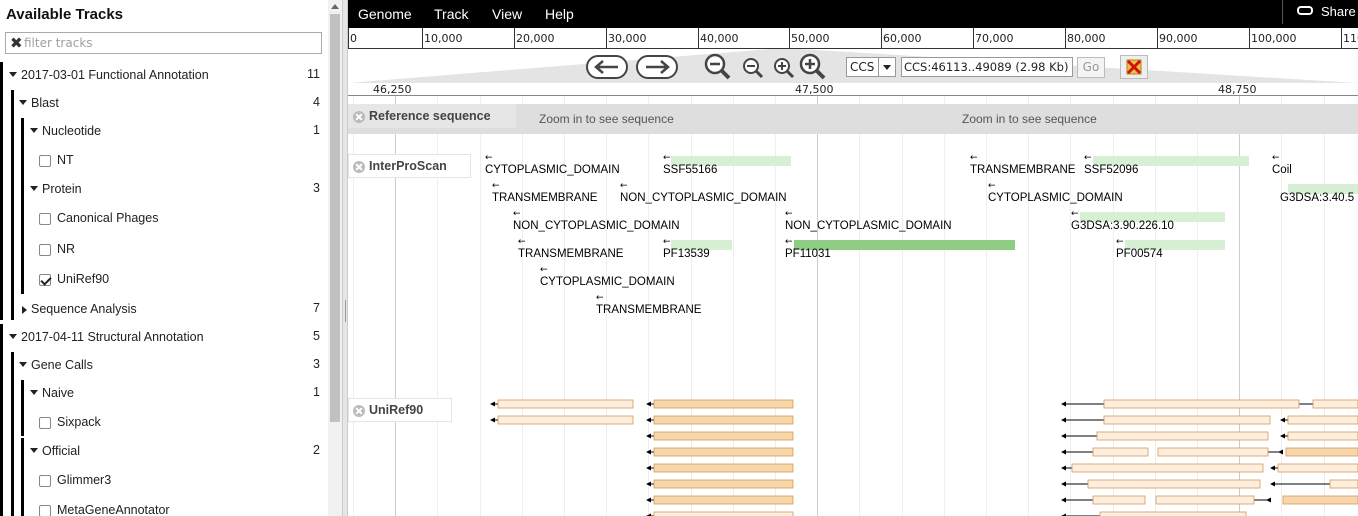 The height and width of the screenshot is (516, 1358). What do you see at coordinates (83, 279) in the screenshot?
I see `track-label: UniRef90` at bounding box center [83, 279].